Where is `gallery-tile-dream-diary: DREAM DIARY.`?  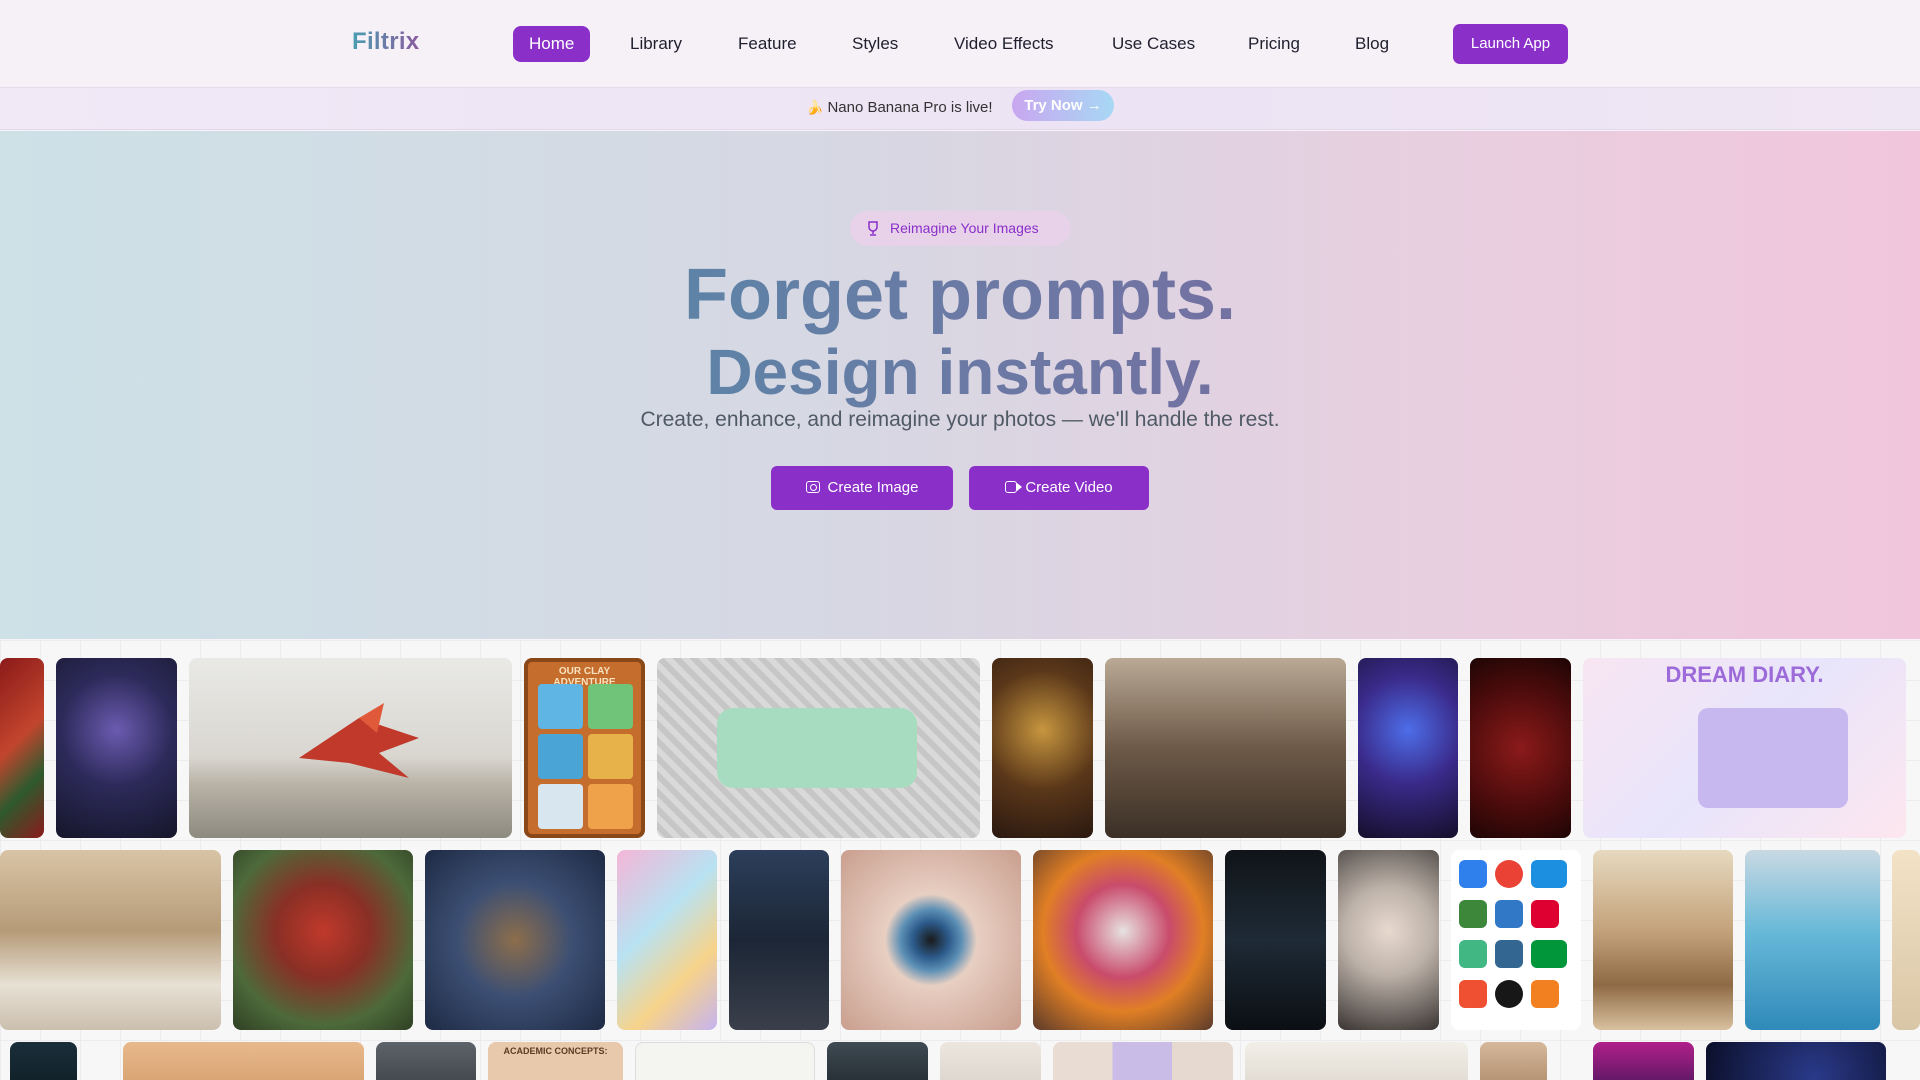 gallery-tile-dream-diary: DREAM DIARY. is located at coordinates (1744, 748).